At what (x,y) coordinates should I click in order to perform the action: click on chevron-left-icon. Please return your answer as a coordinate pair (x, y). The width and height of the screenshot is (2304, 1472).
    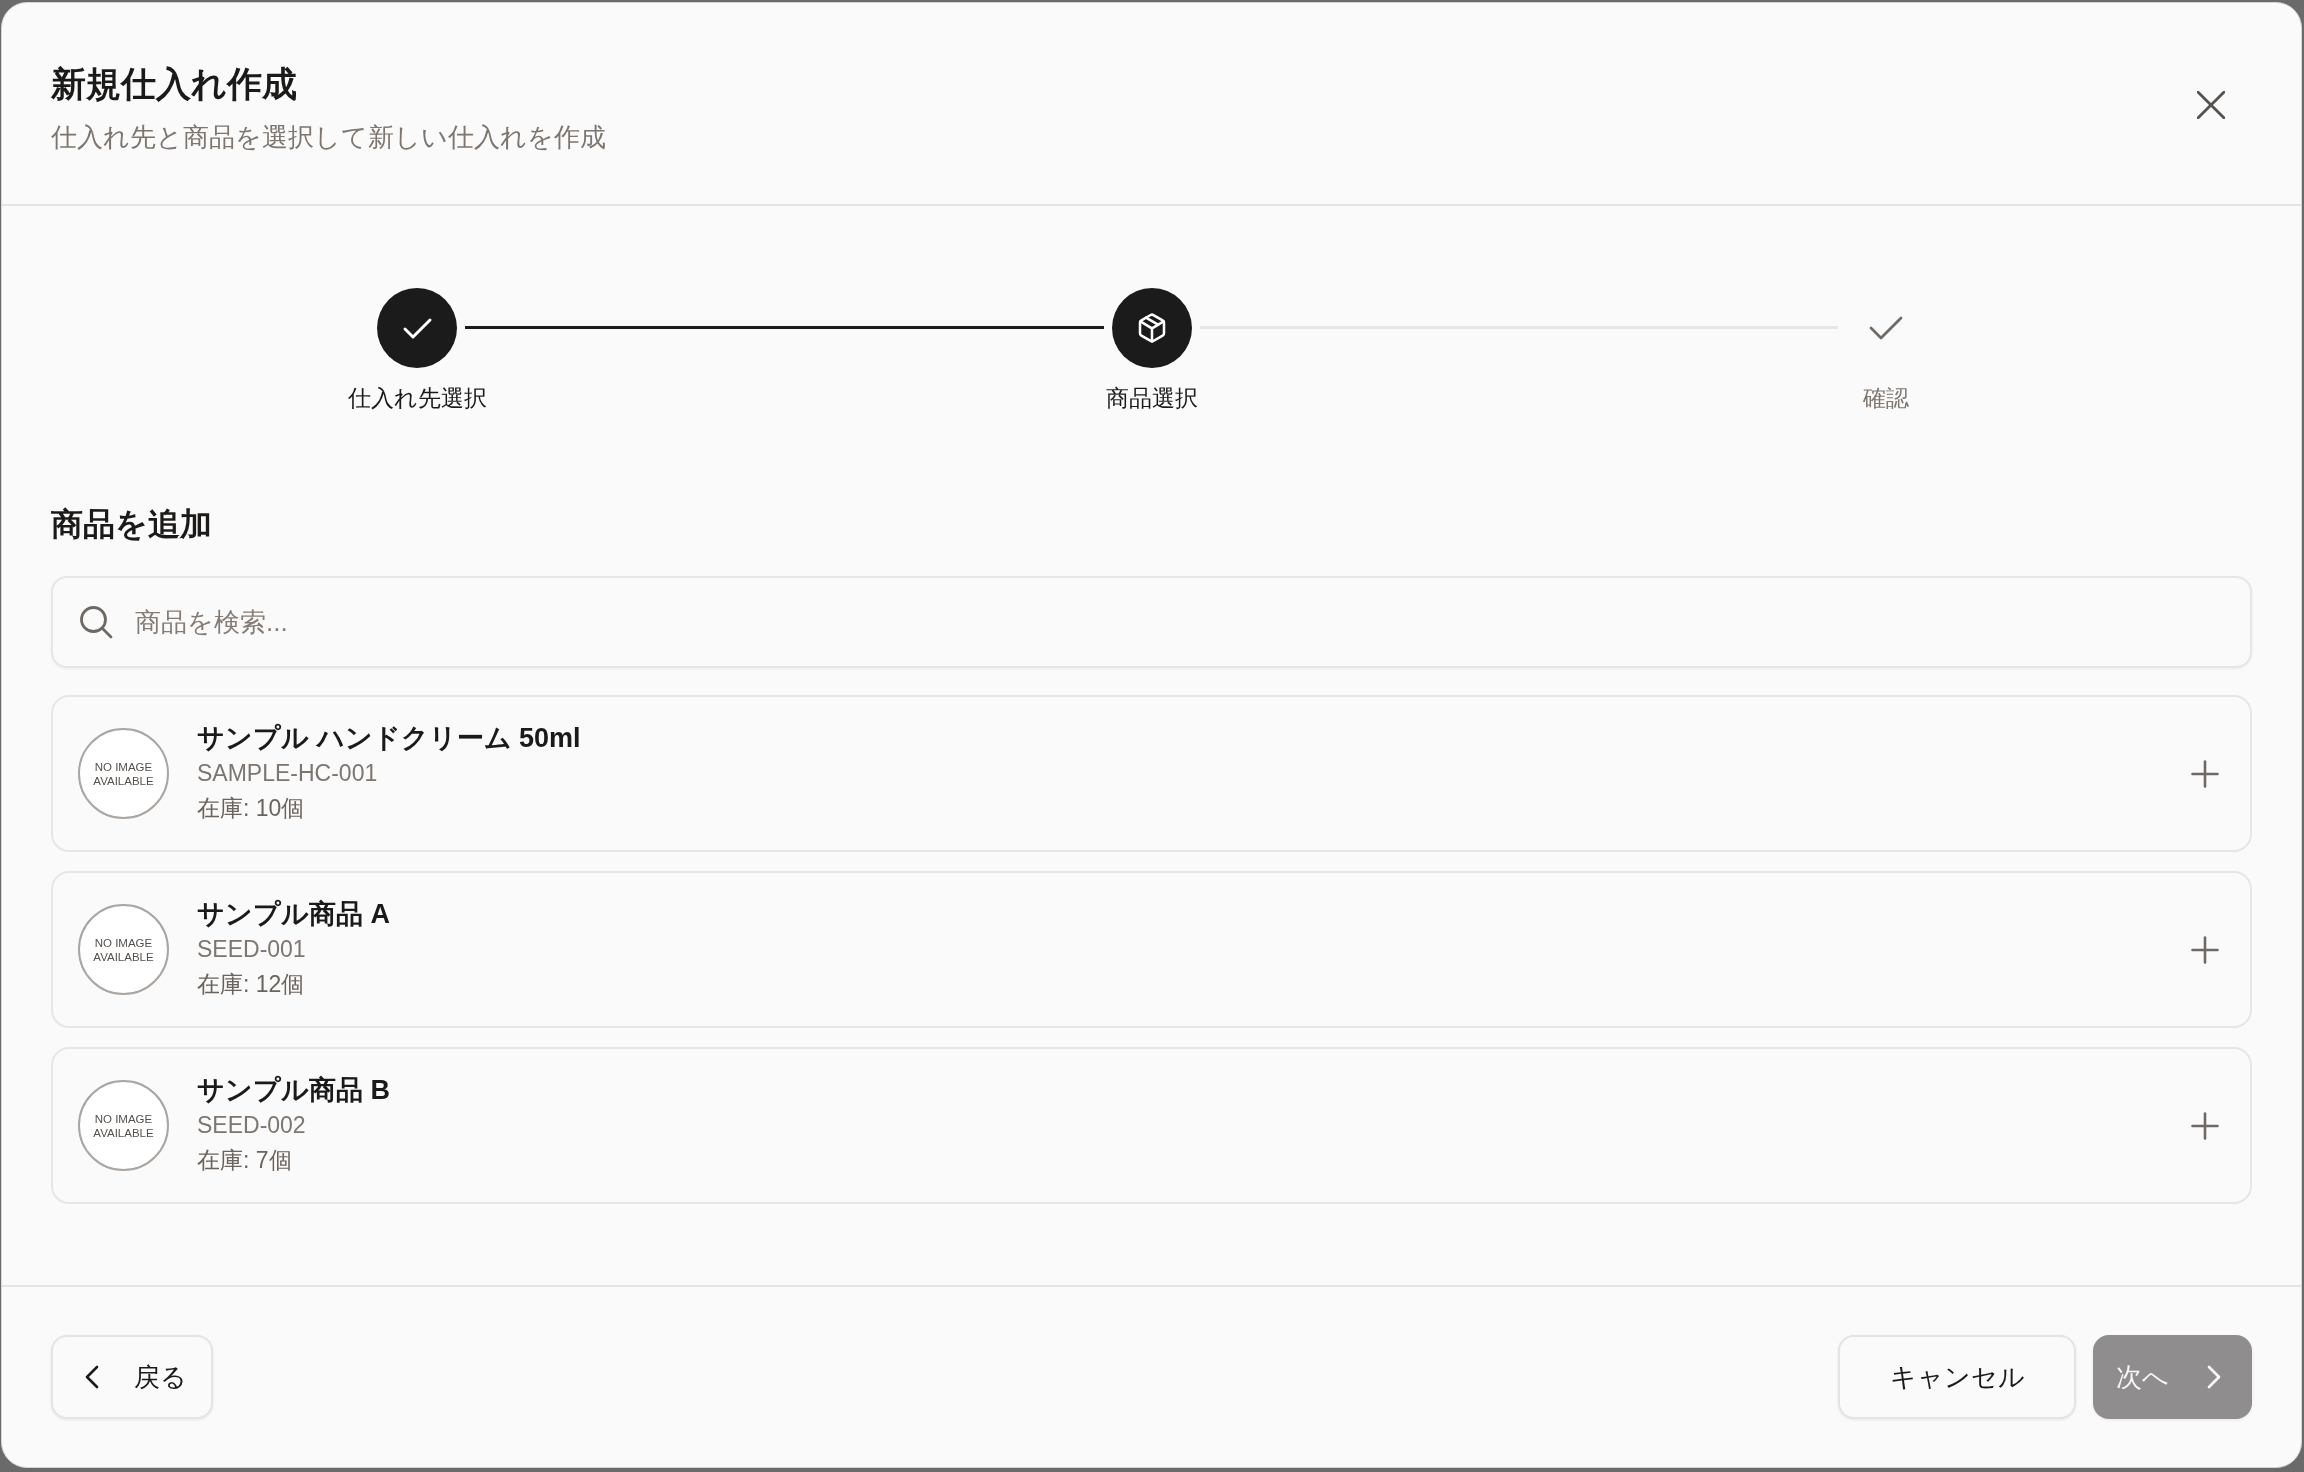
    Looking at the image, I should click on (92, 1377).